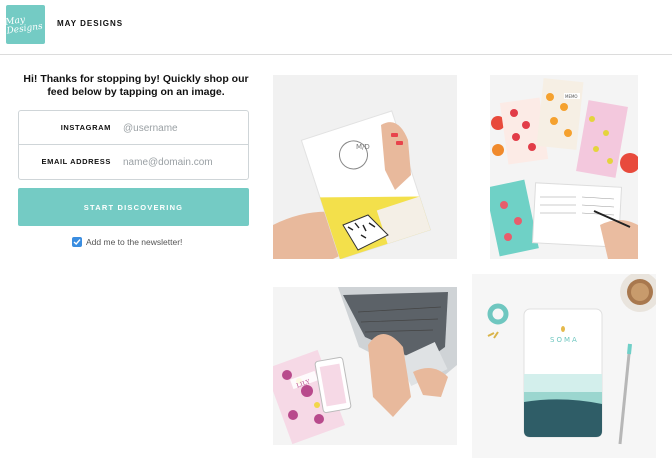  I want to click on logo-script: May Designs, so click(24, 25).